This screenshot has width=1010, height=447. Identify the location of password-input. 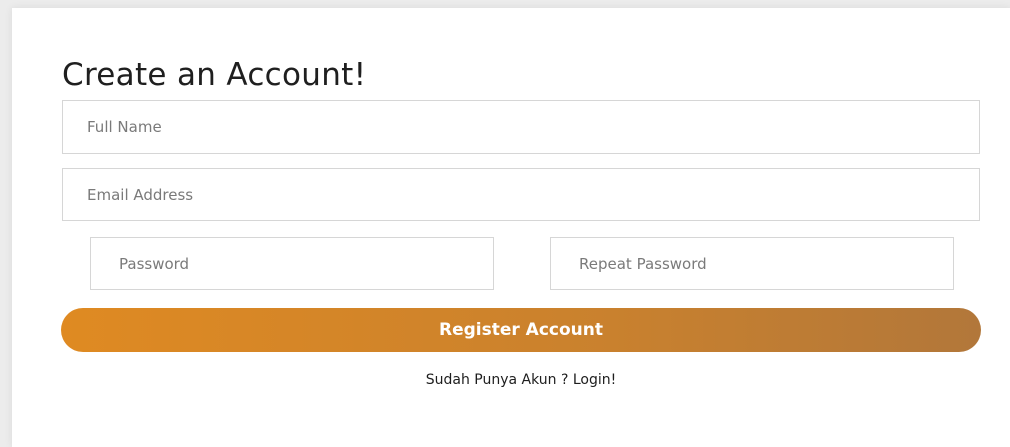
(292, 263).